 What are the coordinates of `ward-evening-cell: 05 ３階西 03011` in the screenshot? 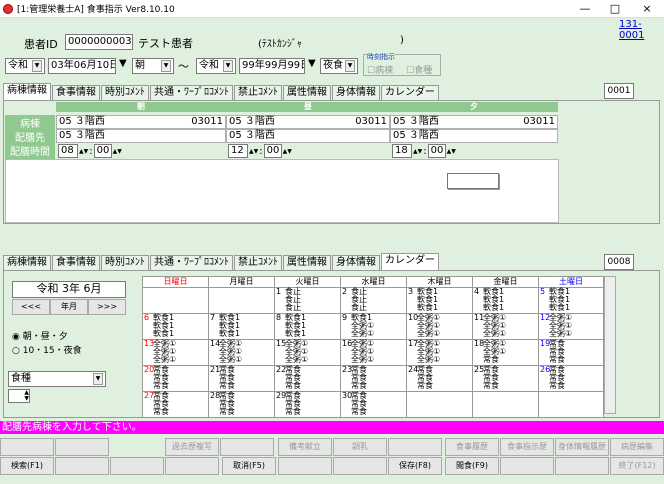 It's located at (474, 122).